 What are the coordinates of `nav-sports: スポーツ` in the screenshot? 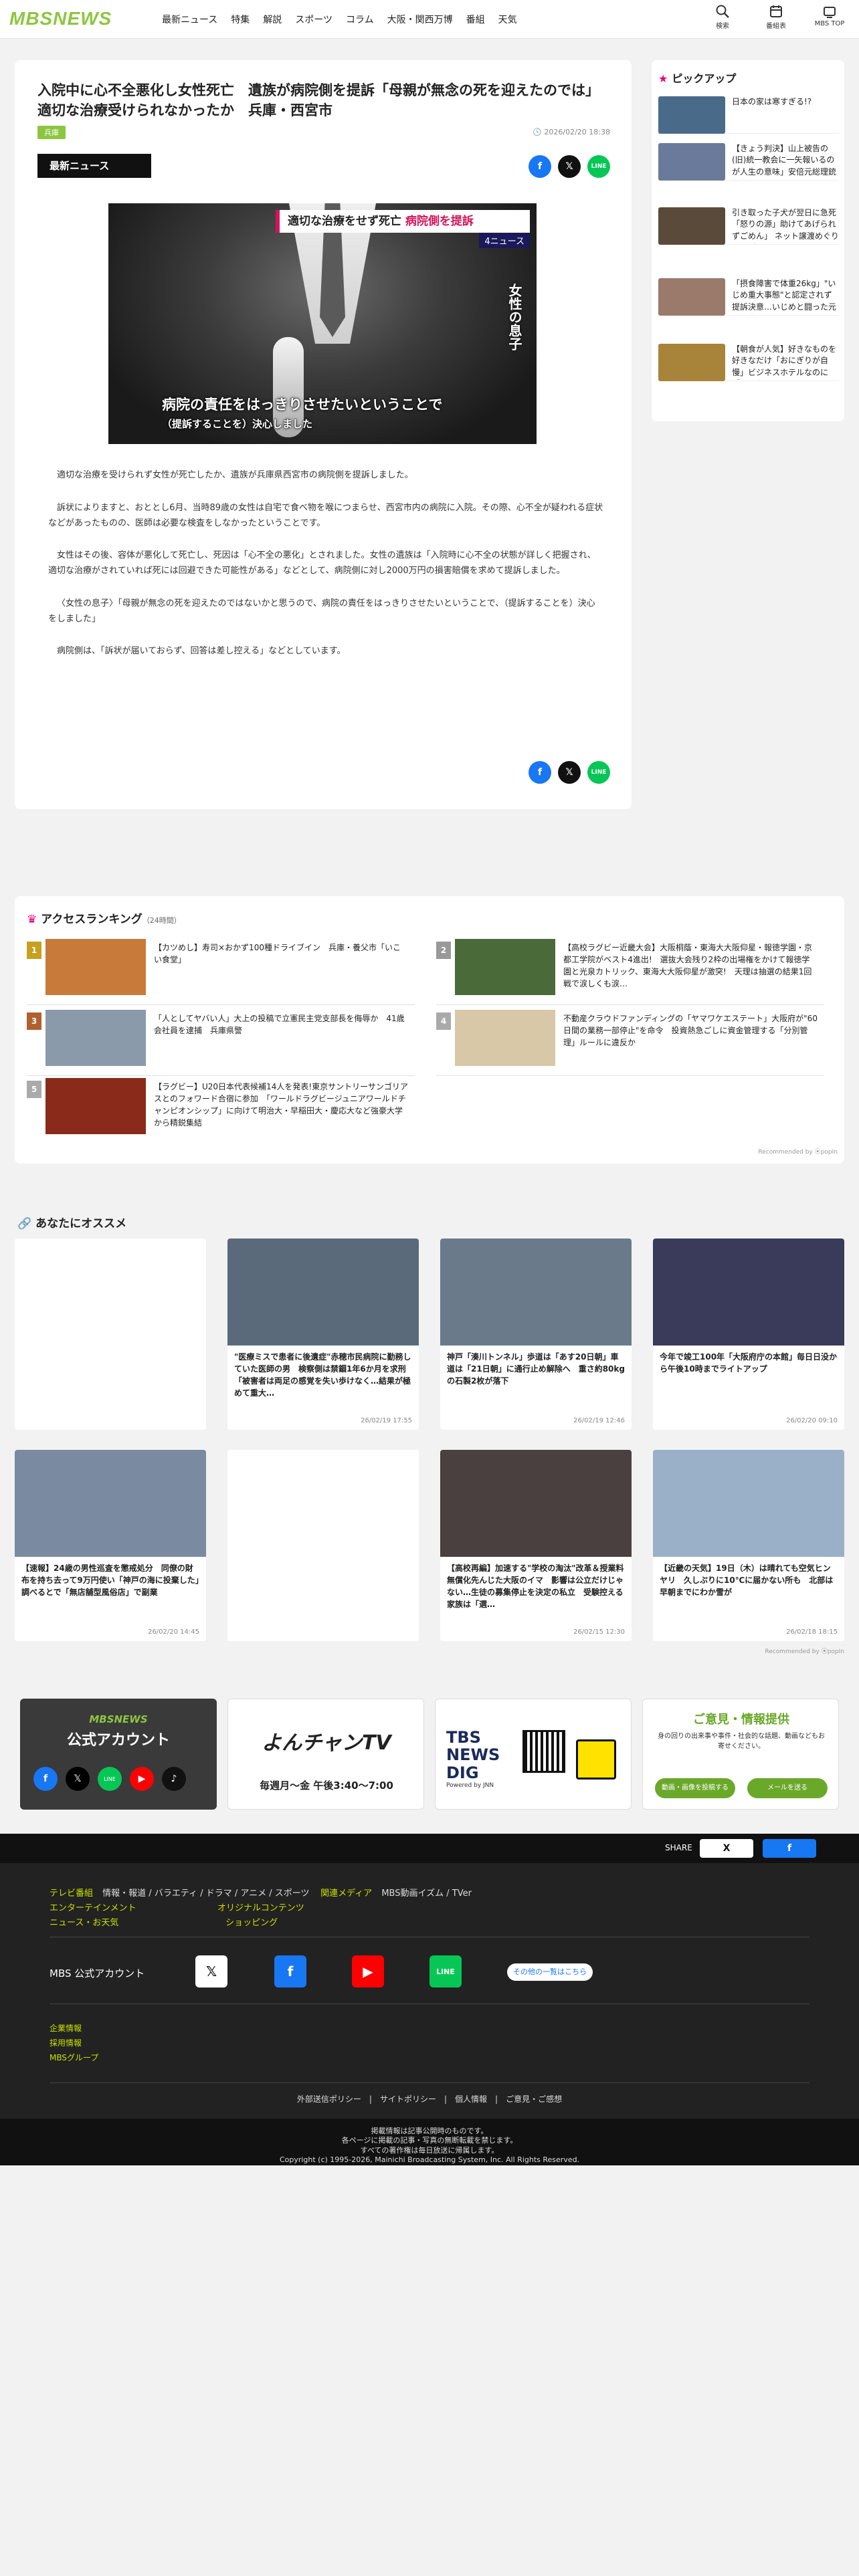 It's located at (313, 19).